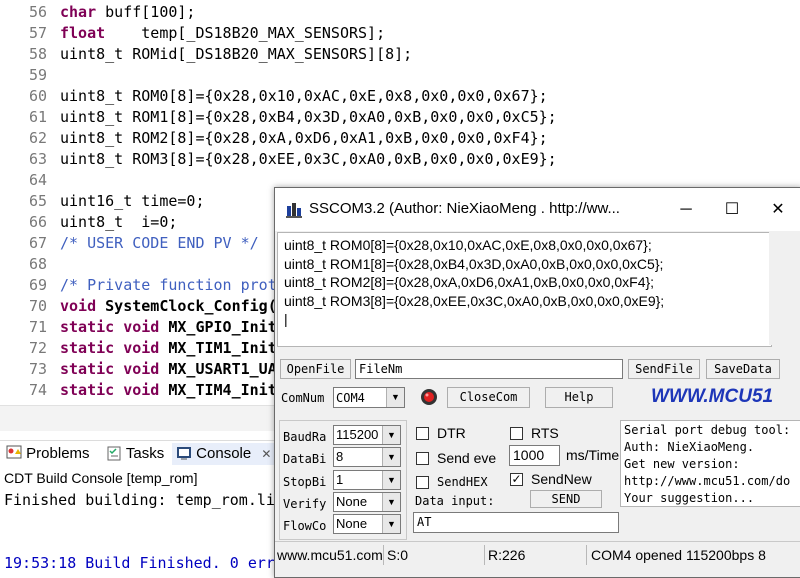 This screenshot has height=578, width=800. I want to click on line-number: 64, so click(37, 180).